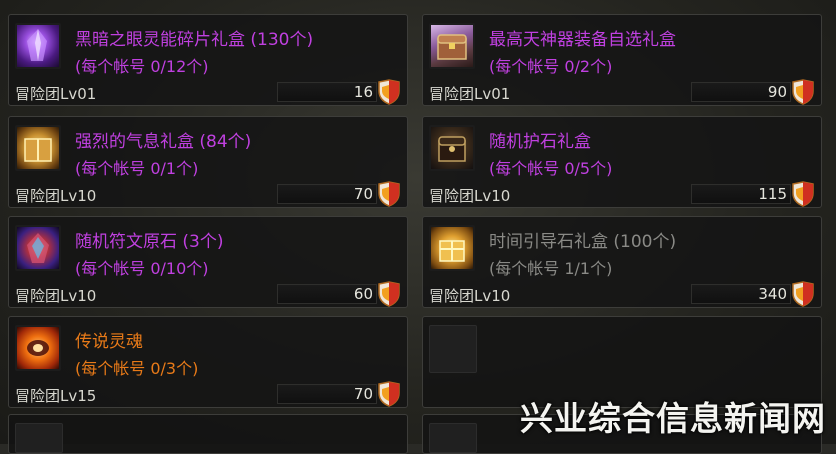 The height and width of the screenshot is (454, 836). What do you see at coordinates (149, 242) in the screenshot?
I see `item-name: 随机符文原石 (3个)` at bounding box center [149, 242].